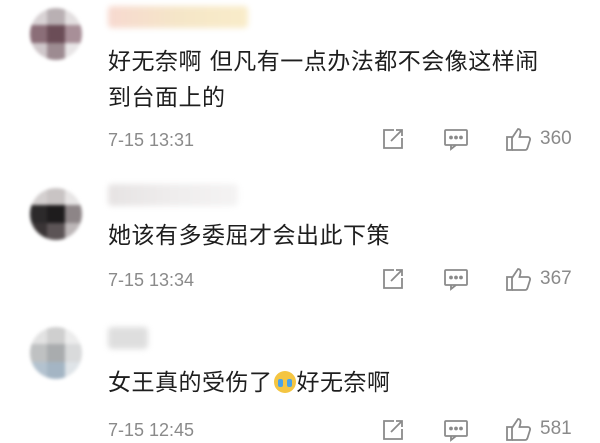  Describe the element at coordinates (249, 383) in the screenshot. I see `comment-text: 女王真的受伤了 好无奈啊` at that location.